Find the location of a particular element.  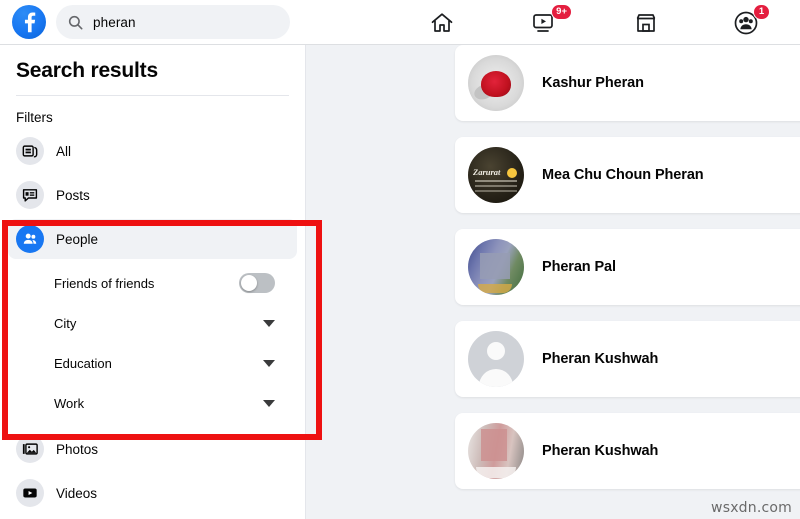

filter-label: Friends of friends is located at coordinates (104, 283).